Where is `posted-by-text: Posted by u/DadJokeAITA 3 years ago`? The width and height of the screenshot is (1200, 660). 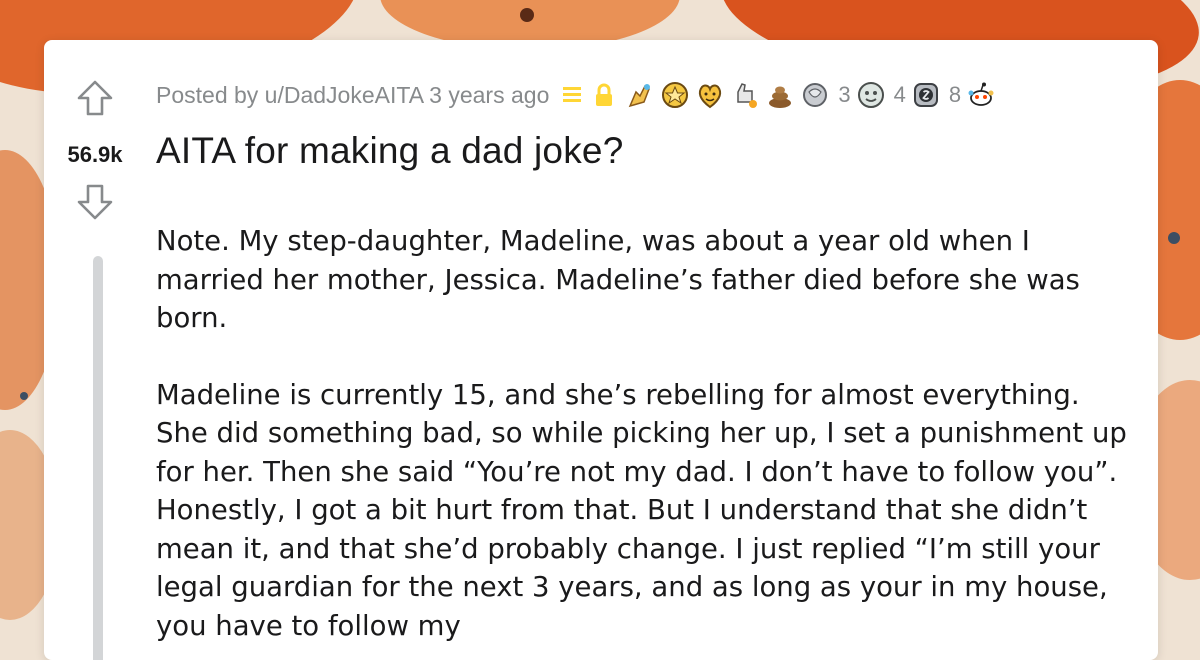 posted-by-text: Posted by u/DadJokeAITA 3 years ago is located at coordinates (352, 95).